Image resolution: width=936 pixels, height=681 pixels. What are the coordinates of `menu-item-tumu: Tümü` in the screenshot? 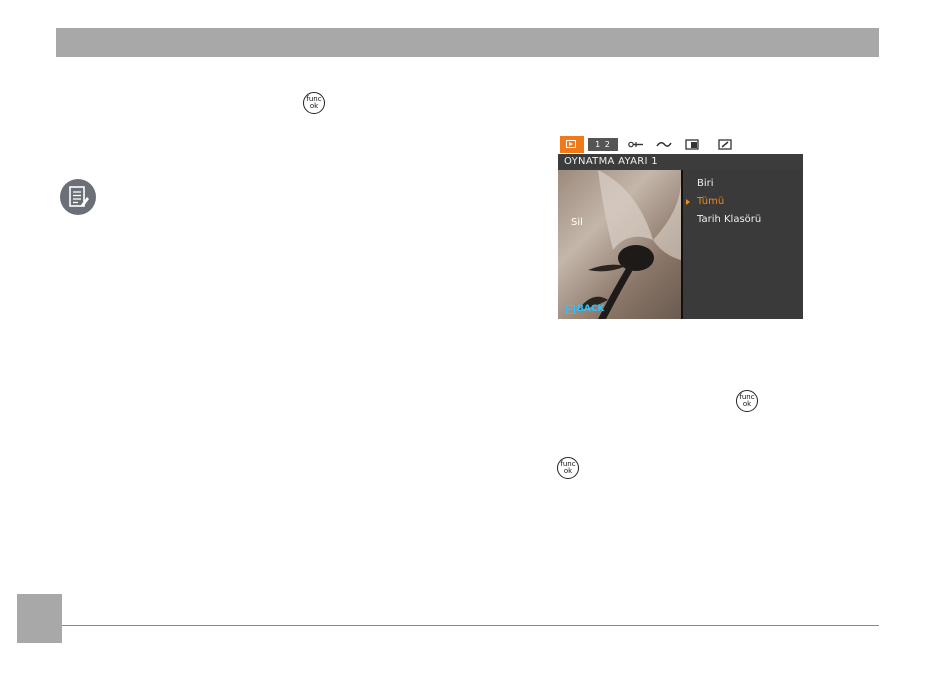 It's located at (710, 201).